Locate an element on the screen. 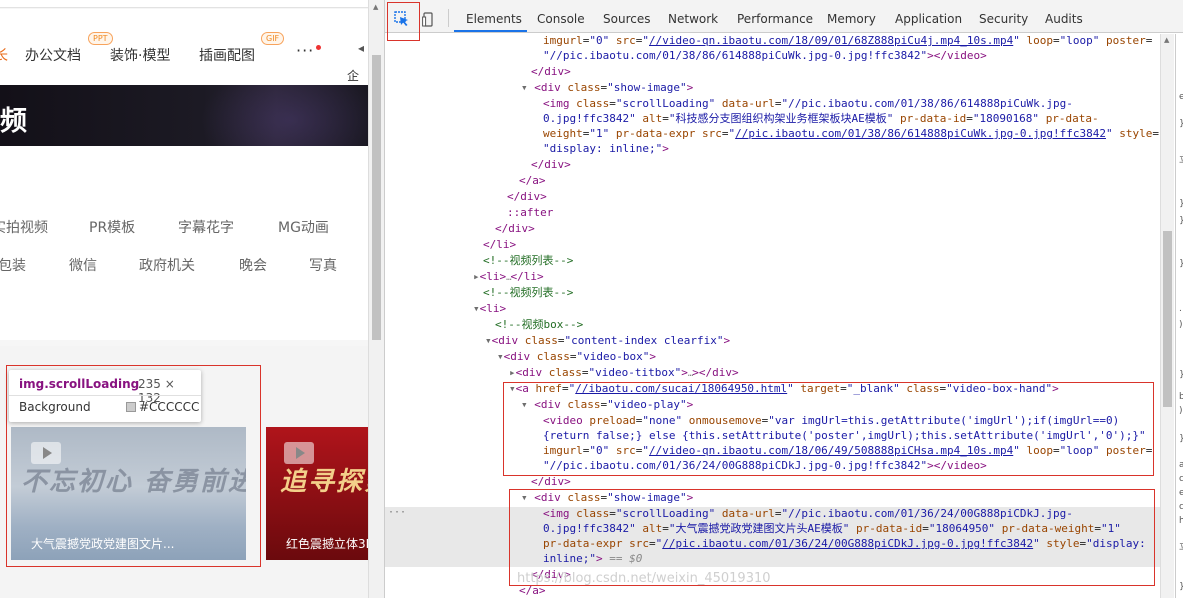 This screenshot has width=1183, height=598. color-swatch is located at coordinates (131, 407).